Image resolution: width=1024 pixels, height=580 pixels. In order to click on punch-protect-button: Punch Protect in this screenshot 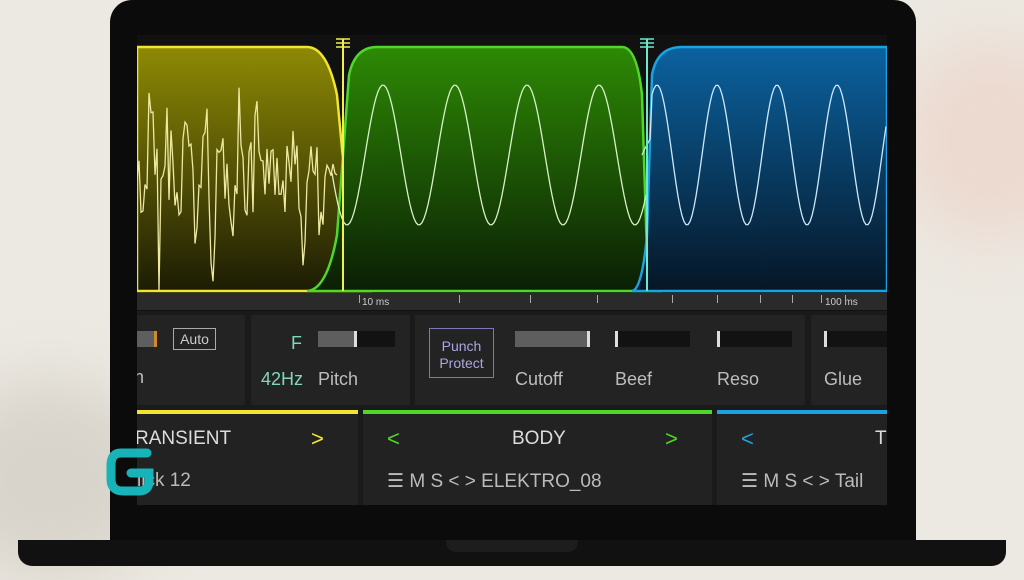, I will do `click(461, 353)`.